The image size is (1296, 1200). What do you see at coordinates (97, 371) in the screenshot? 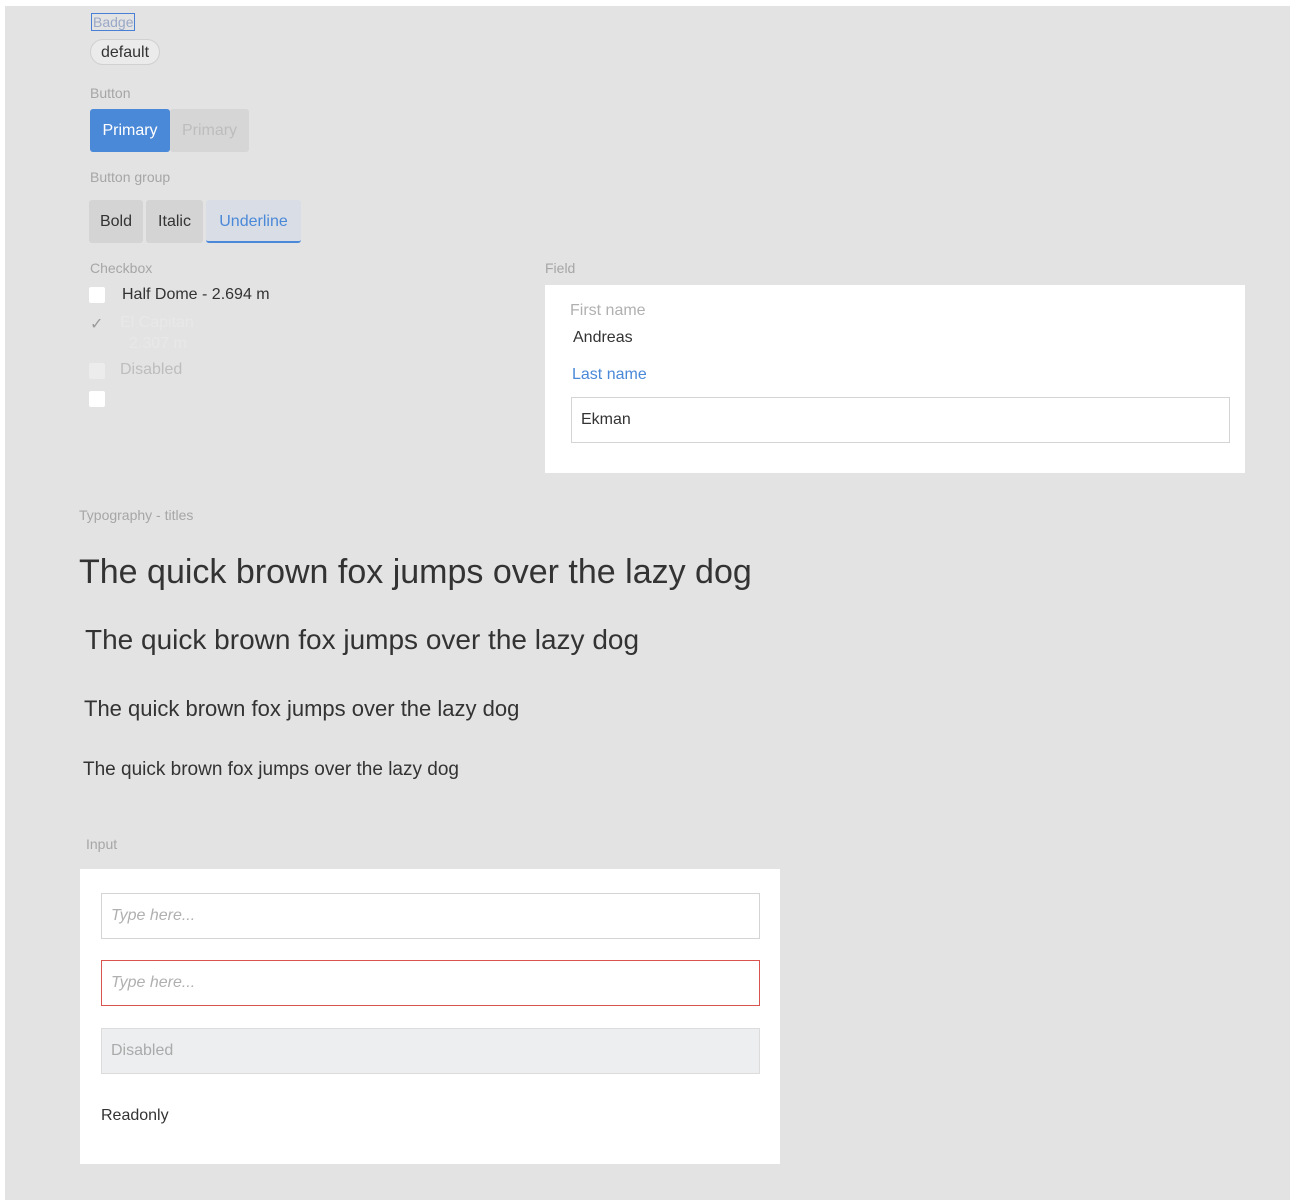
I see `checkbox-disabled` at bounding box center [97, 371].